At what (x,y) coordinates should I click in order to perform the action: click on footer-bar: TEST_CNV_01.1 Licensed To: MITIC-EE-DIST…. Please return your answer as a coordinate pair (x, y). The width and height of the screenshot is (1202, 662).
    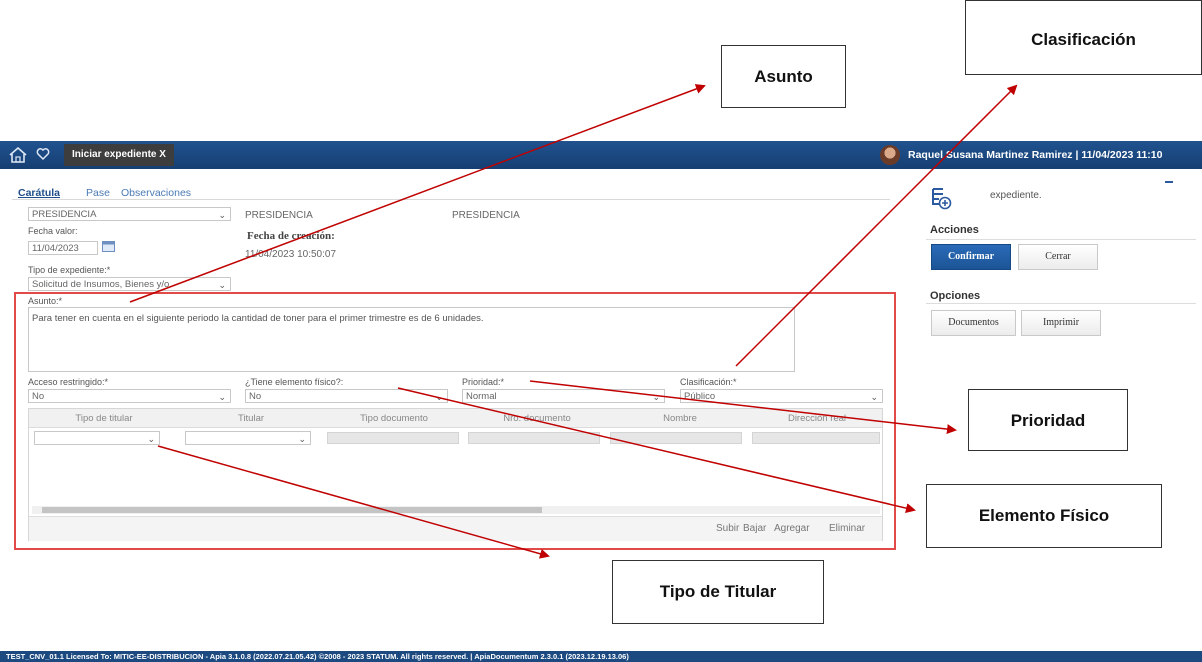
    Looking at the image, I should click on (601, 656).